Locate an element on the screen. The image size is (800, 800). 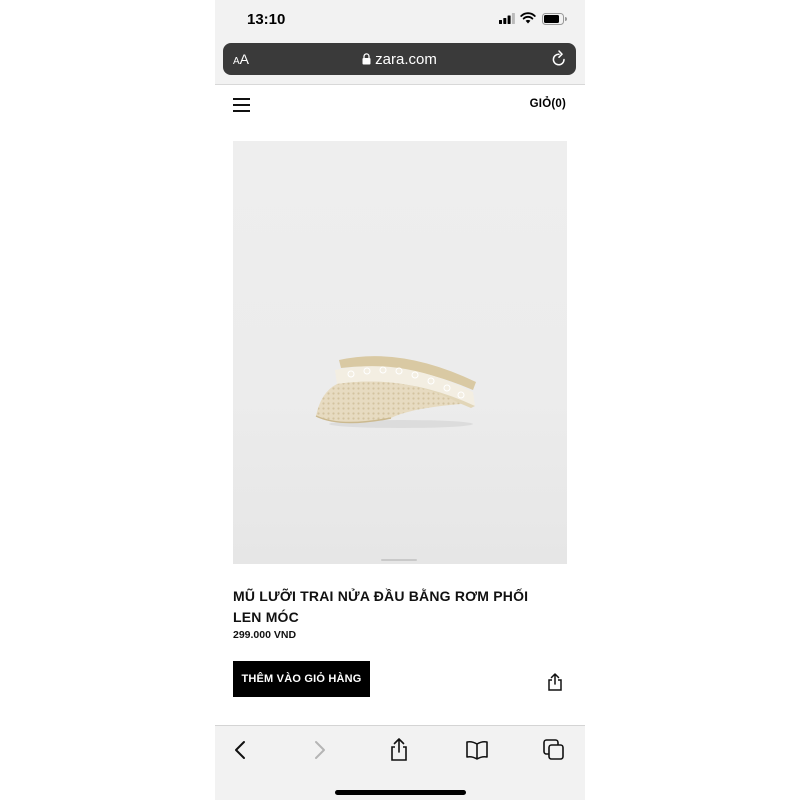
battery-icon is located at coordinates (554, 19).